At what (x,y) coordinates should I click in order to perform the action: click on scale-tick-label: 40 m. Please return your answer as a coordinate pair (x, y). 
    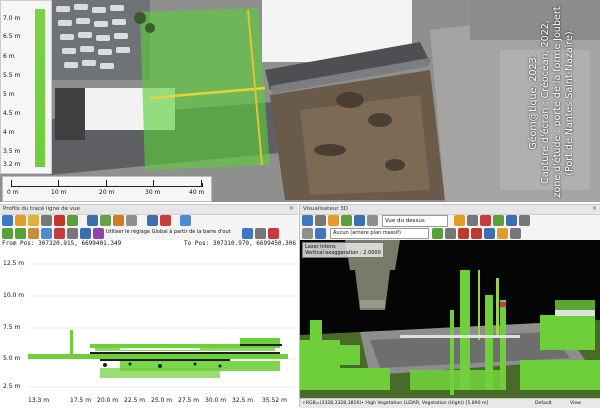
    Looking at the image, I should click on (197, 192).